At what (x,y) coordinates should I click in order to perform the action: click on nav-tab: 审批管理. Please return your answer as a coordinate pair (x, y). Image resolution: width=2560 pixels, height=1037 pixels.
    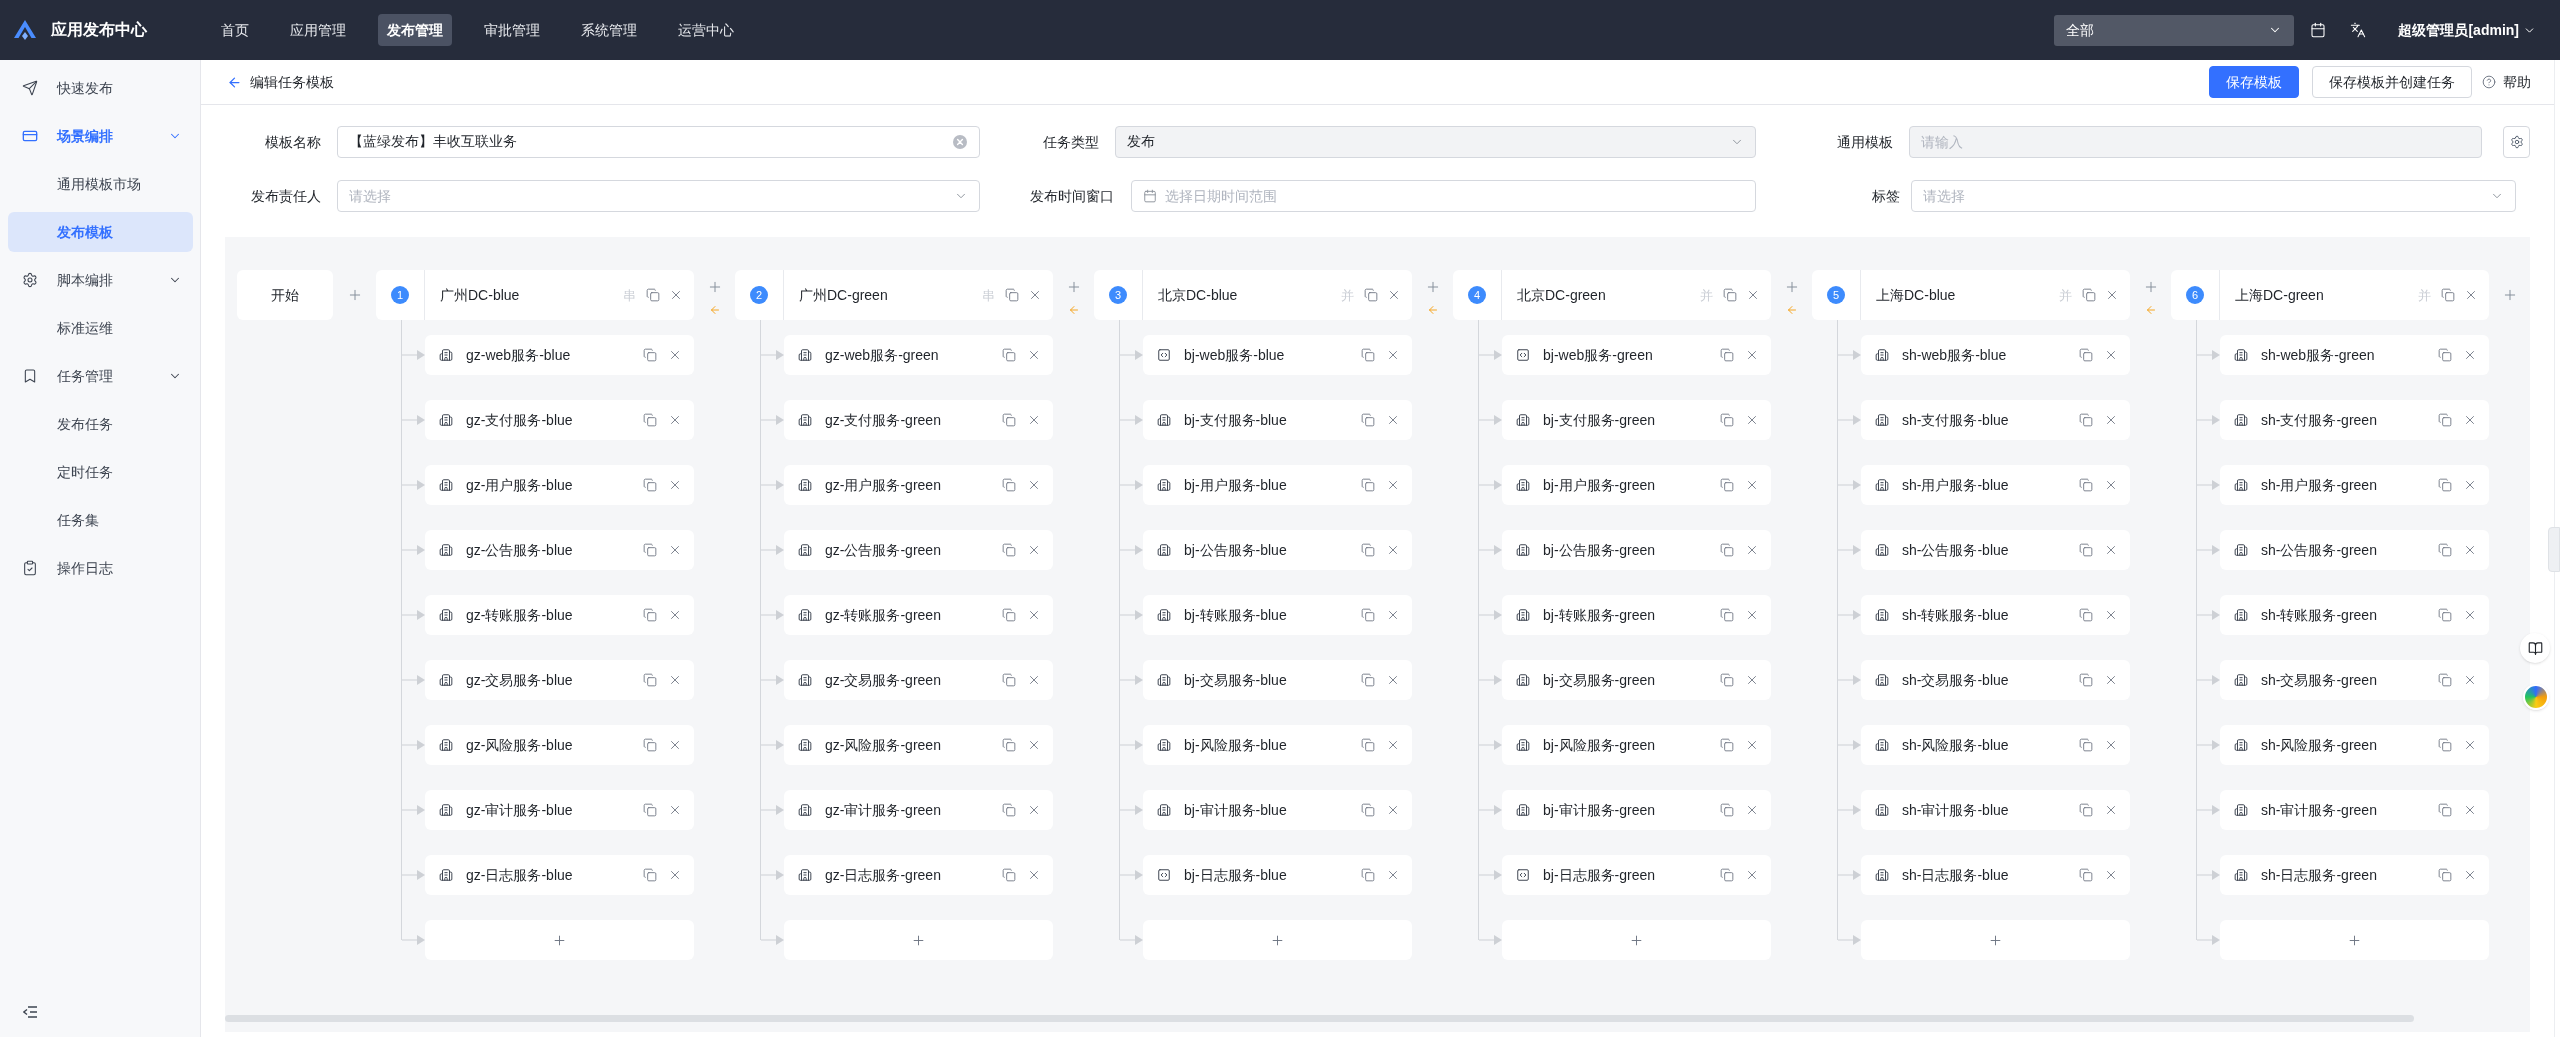
    Looking at the image, I should click on (512, 30).